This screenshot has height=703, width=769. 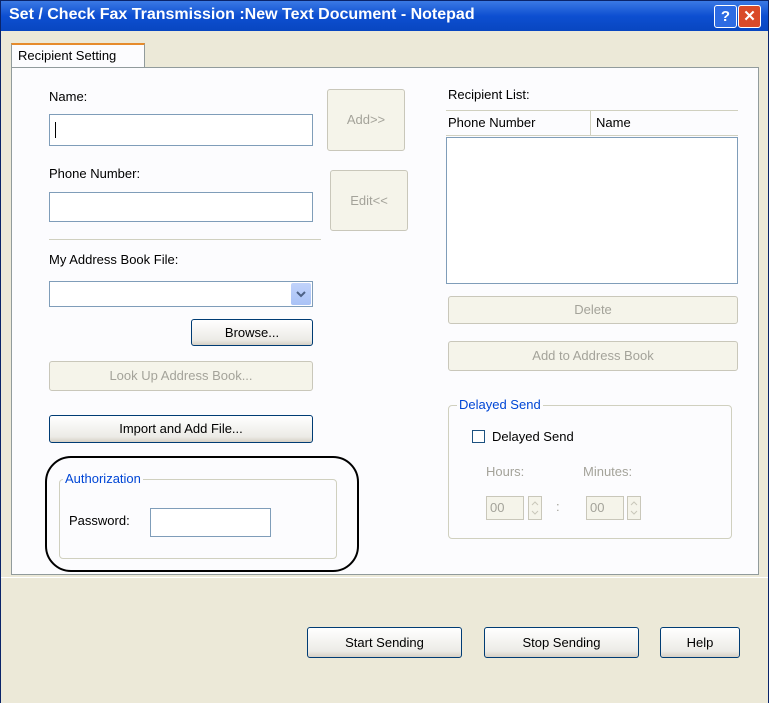 I want to click on hours-label: Hours:, so click(x=505, y=471).